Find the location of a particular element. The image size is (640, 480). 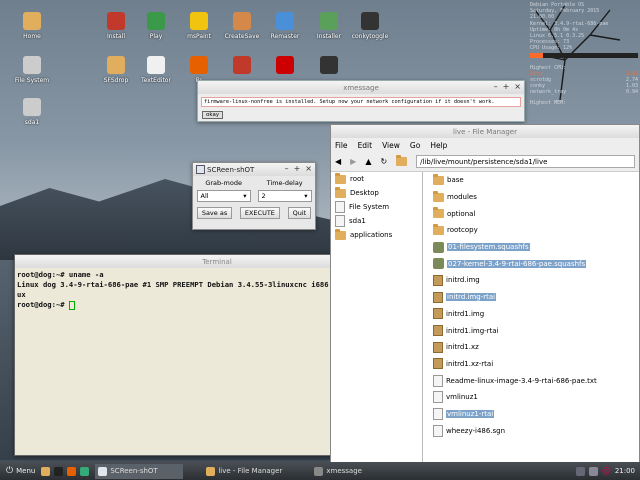

conky-icon is located at coordinates (370, 21).